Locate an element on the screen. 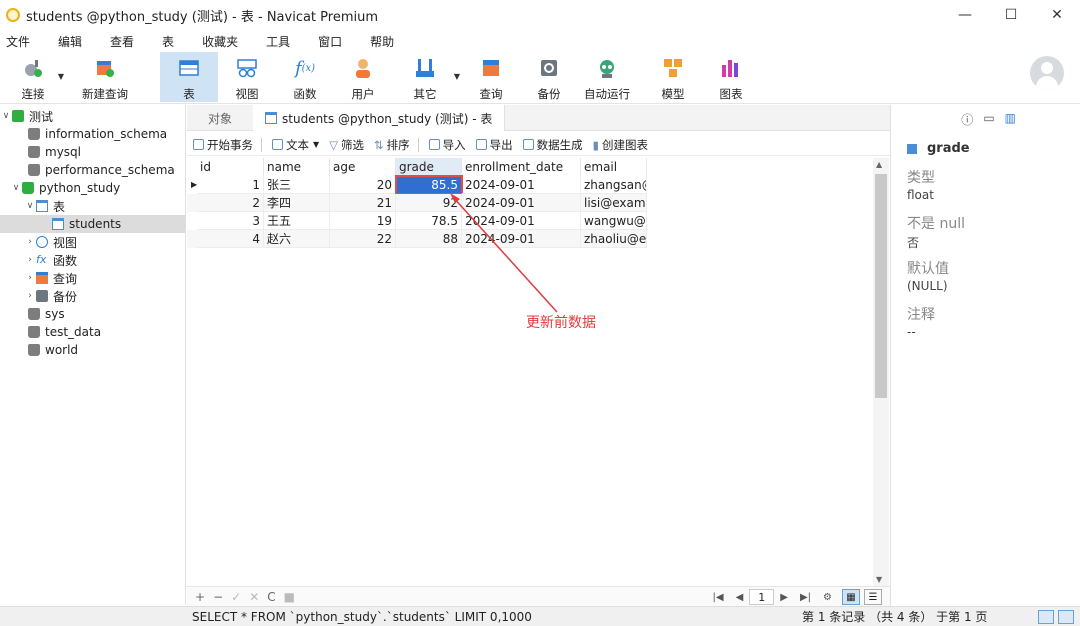 This screenshot has width=1080, height=626. form-view-icon: ☰ is located at coordinates (873, 597).